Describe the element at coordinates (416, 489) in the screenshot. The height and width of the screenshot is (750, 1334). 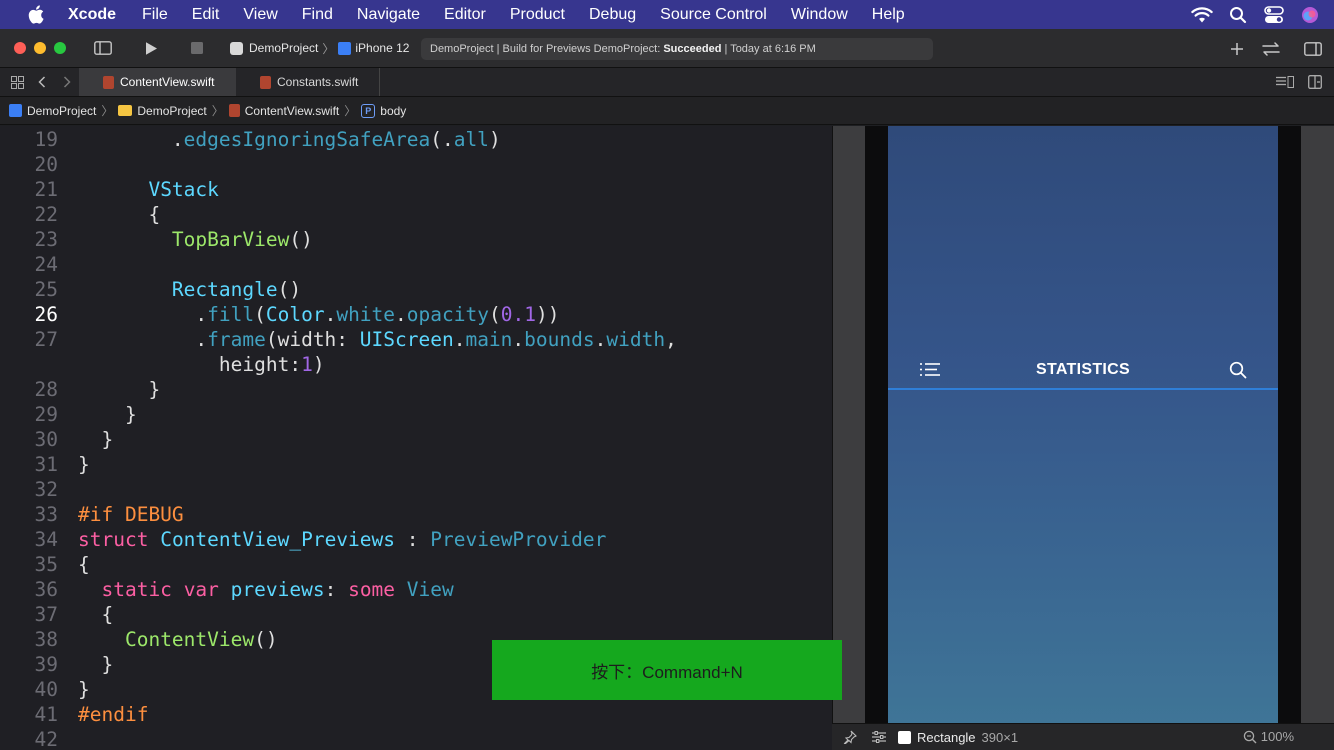
I see `code-line: 32` at that location.